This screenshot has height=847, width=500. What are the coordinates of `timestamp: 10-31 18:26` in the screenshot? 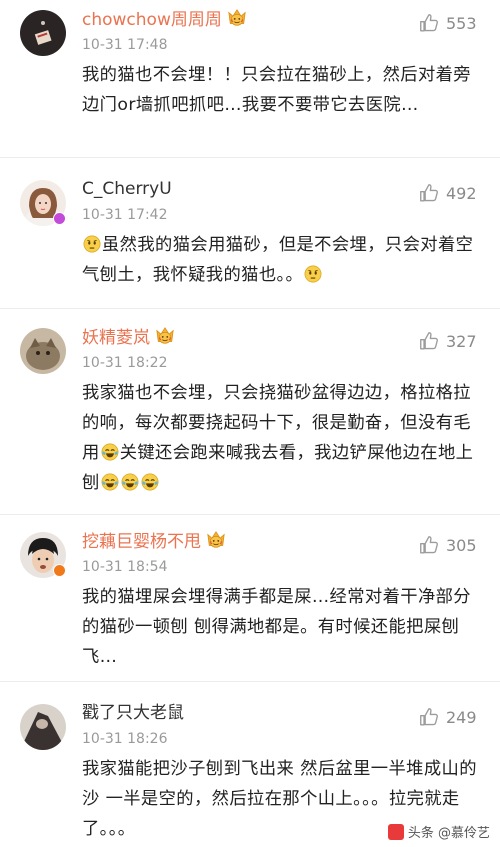 It's located at (125, 739).